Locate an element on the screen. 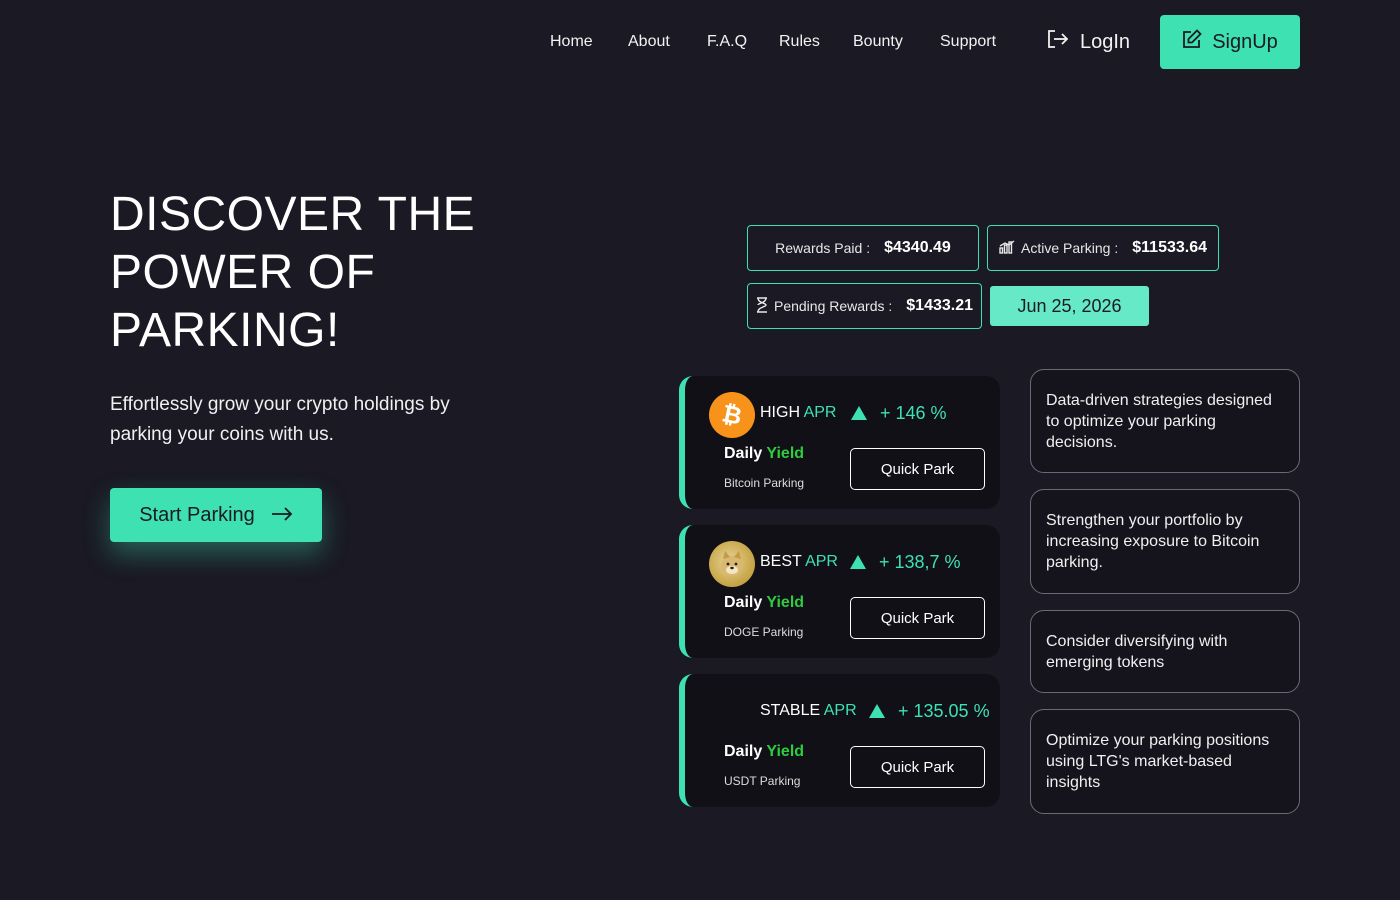 Image resolution: width=1400 pixels, height=900 pixels. hourglass-icon is located at coordinates (762, 306).